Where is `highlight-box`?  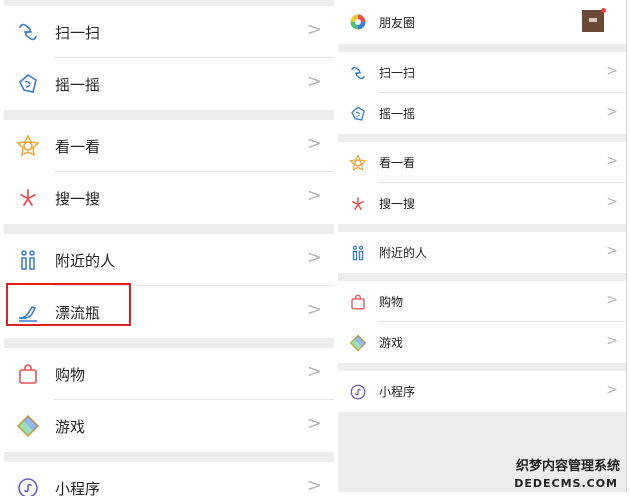 highlight-box is located at coordinates (68, 304).